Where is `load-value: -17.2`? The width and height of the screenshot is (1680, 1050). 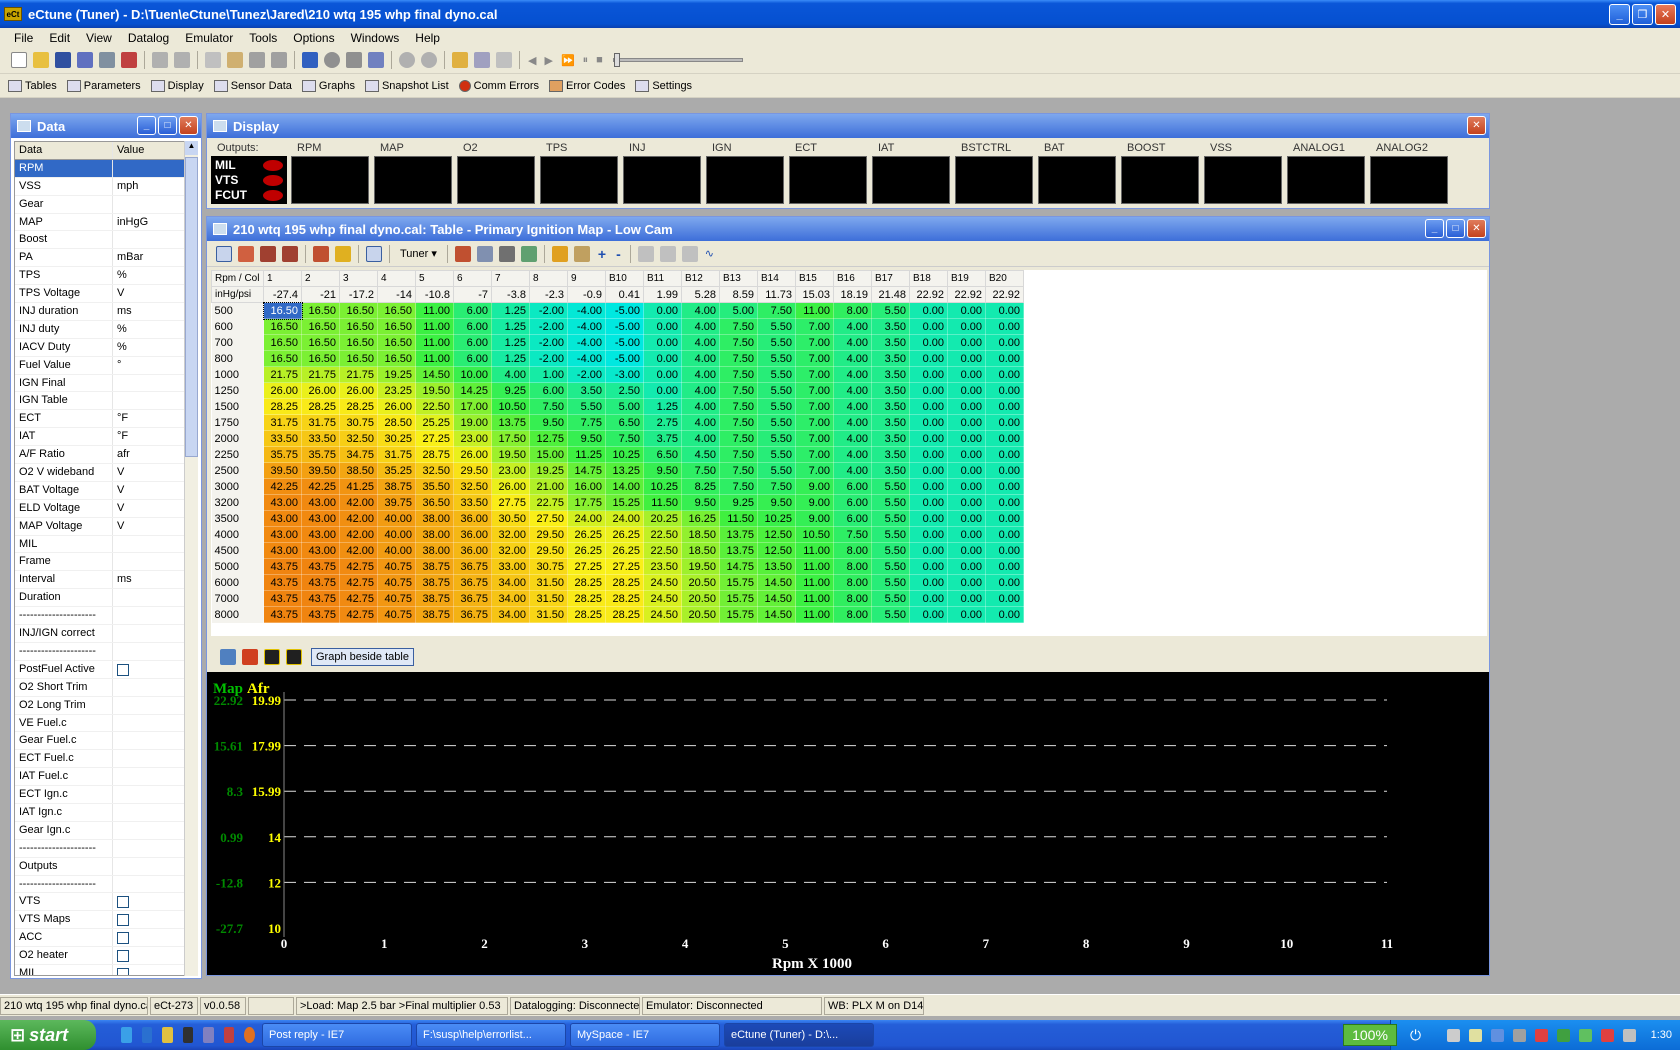
load-value: -17.2 is located at coordinates (358, 294).